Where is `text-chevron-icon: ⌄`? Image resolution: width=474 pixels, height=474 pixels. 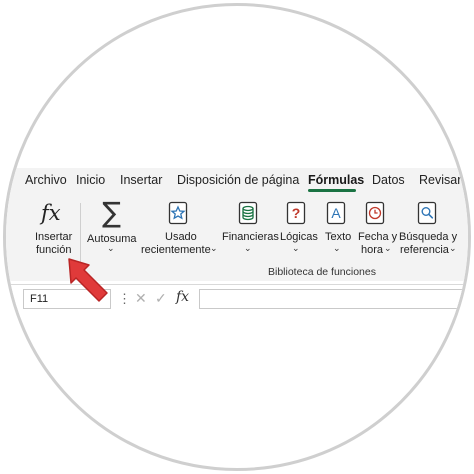 text-chevron-icon: ⌄ is located at coordinates (337, 248).